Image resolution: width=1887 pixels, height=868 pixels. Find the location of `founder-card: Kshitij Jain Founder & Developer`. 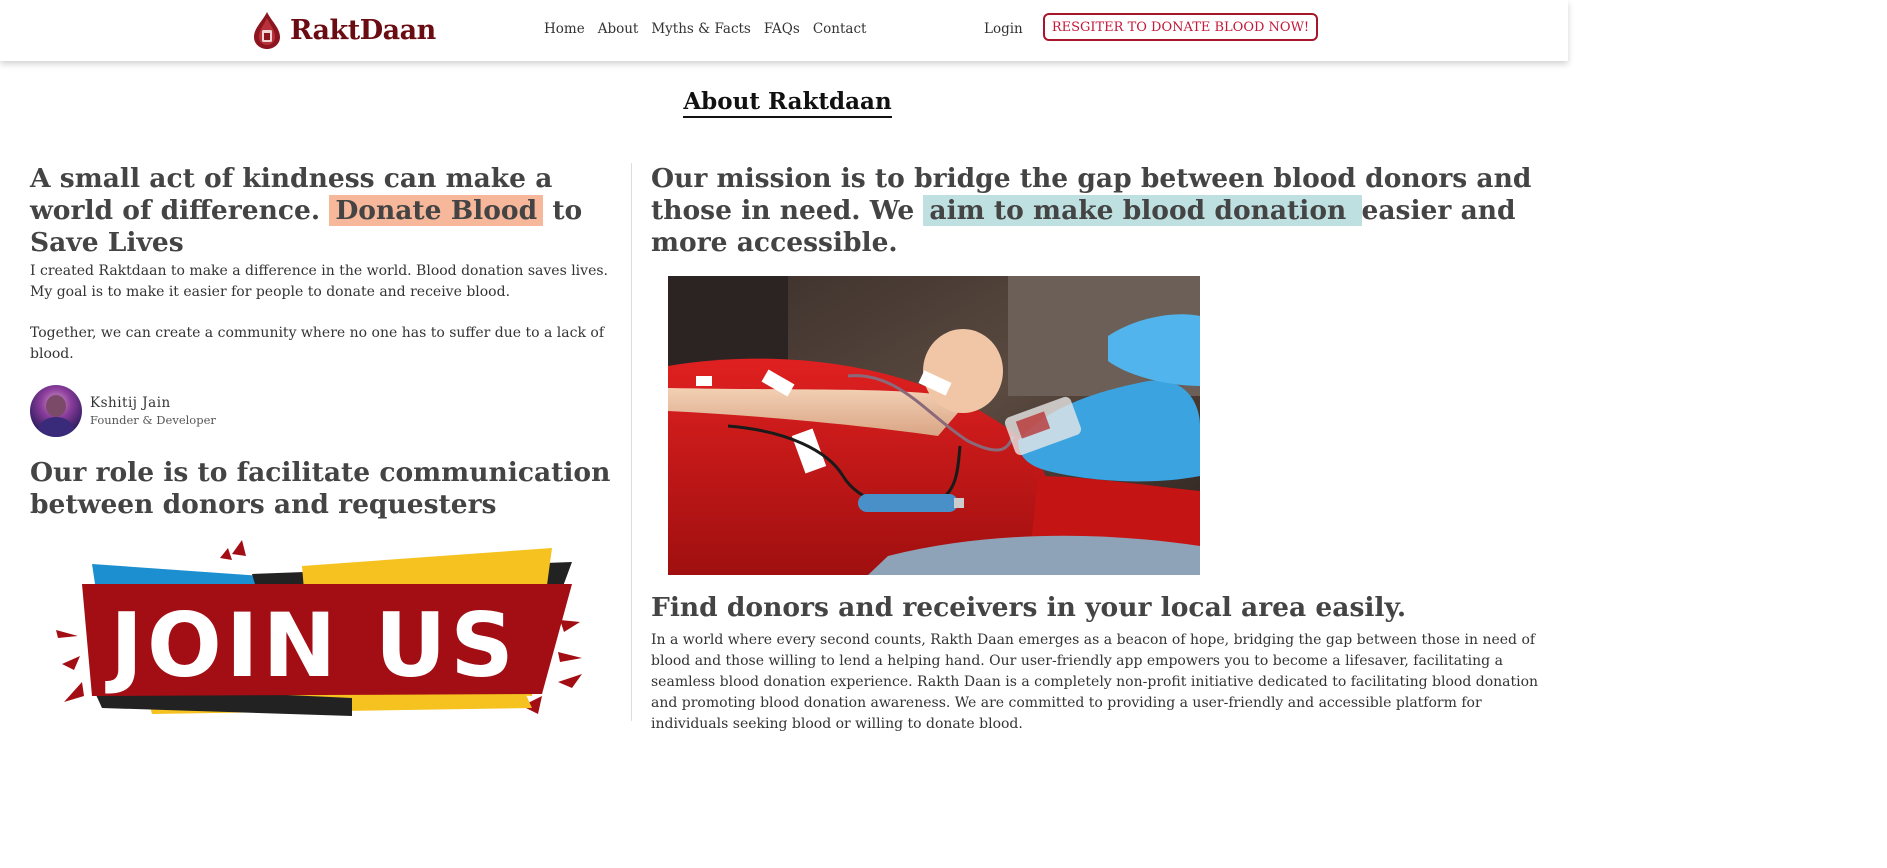

founder-card: Kshitij Jain Founder & Developer is located at coordinates (325, 411).